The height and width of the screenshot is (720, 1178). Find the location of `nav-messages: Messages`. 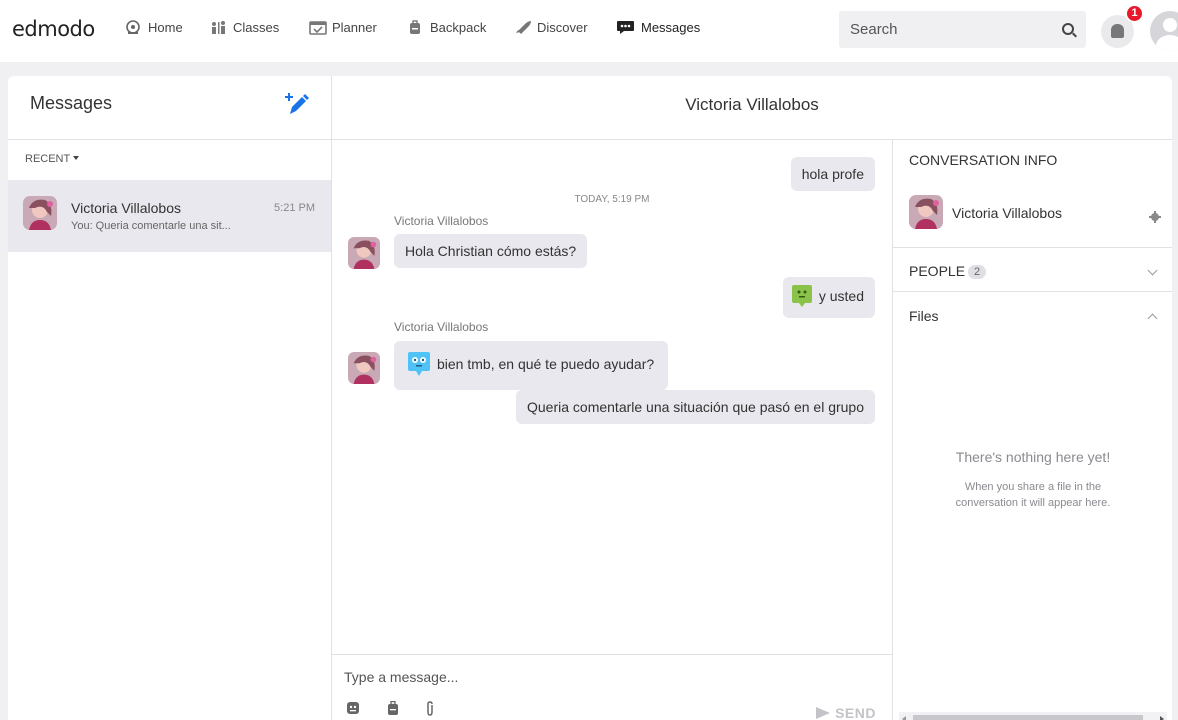

nav-messages: Messages is located at coordinates (658, 27).